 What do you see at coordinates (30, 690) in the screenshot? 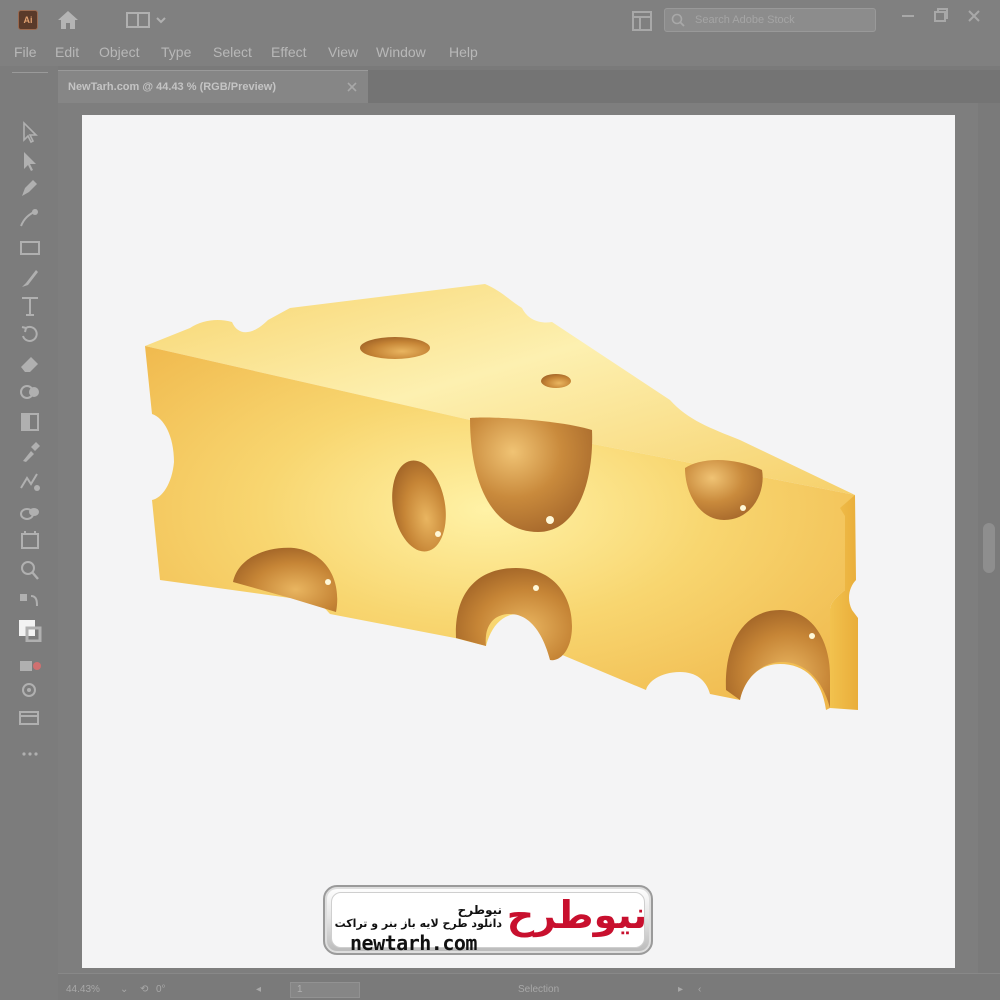
I see `screen-mode-icon` at bounding box center [30, 690].